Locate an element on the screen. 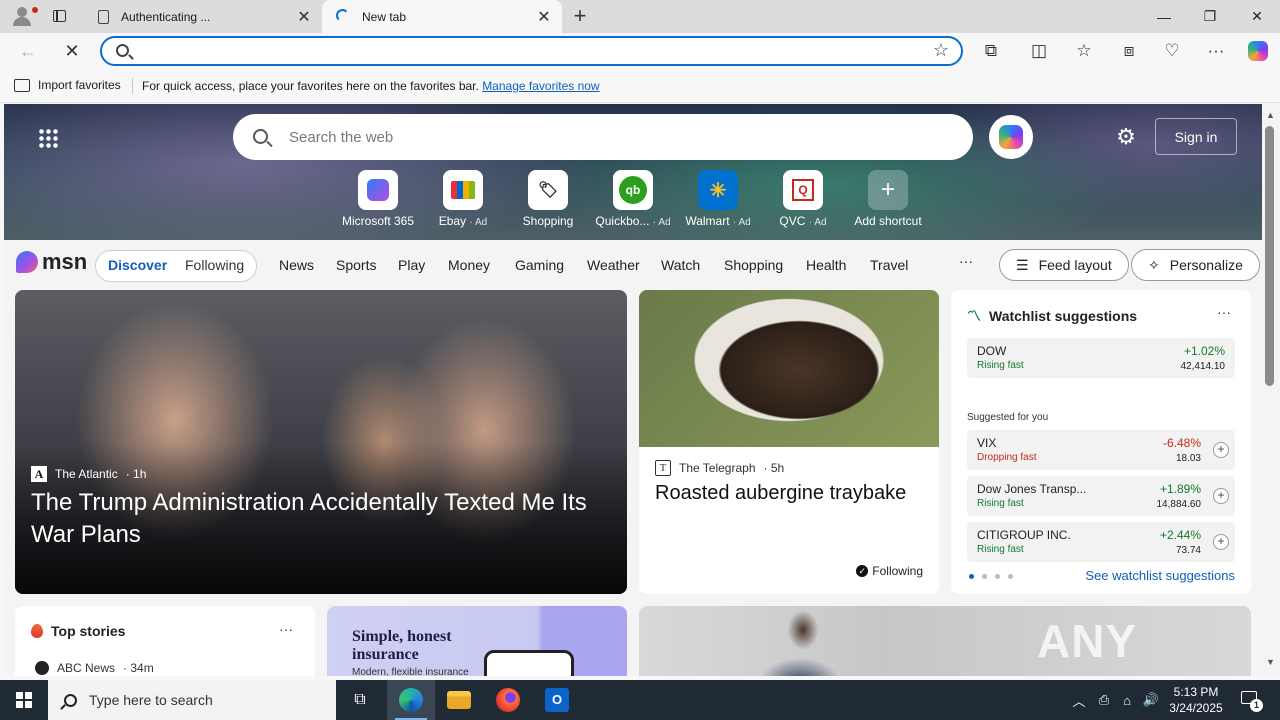 The width and height of the screenshot is (1280, 720). volume-icon: 🔊 is located at coordinates (1151, 700).